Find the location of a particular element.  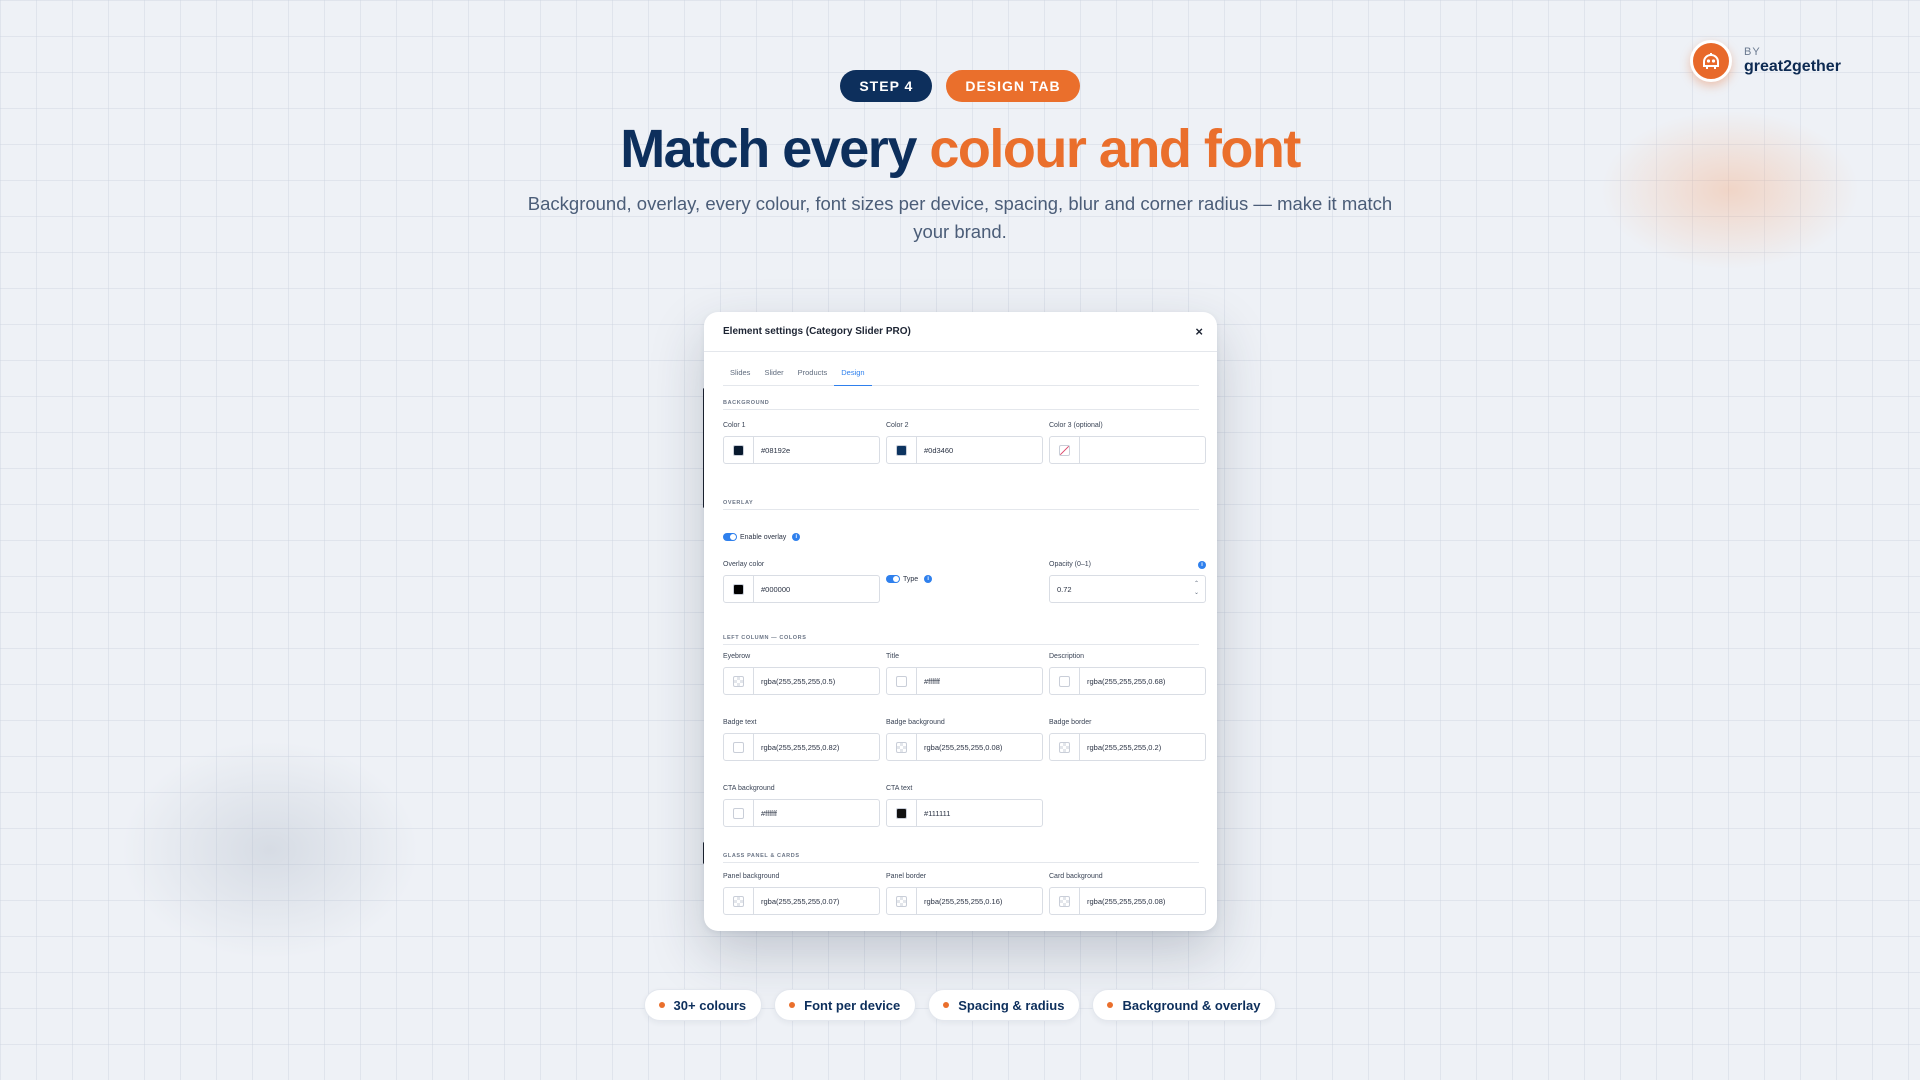

title-color-field: Title is located at coordinates (964, 674).